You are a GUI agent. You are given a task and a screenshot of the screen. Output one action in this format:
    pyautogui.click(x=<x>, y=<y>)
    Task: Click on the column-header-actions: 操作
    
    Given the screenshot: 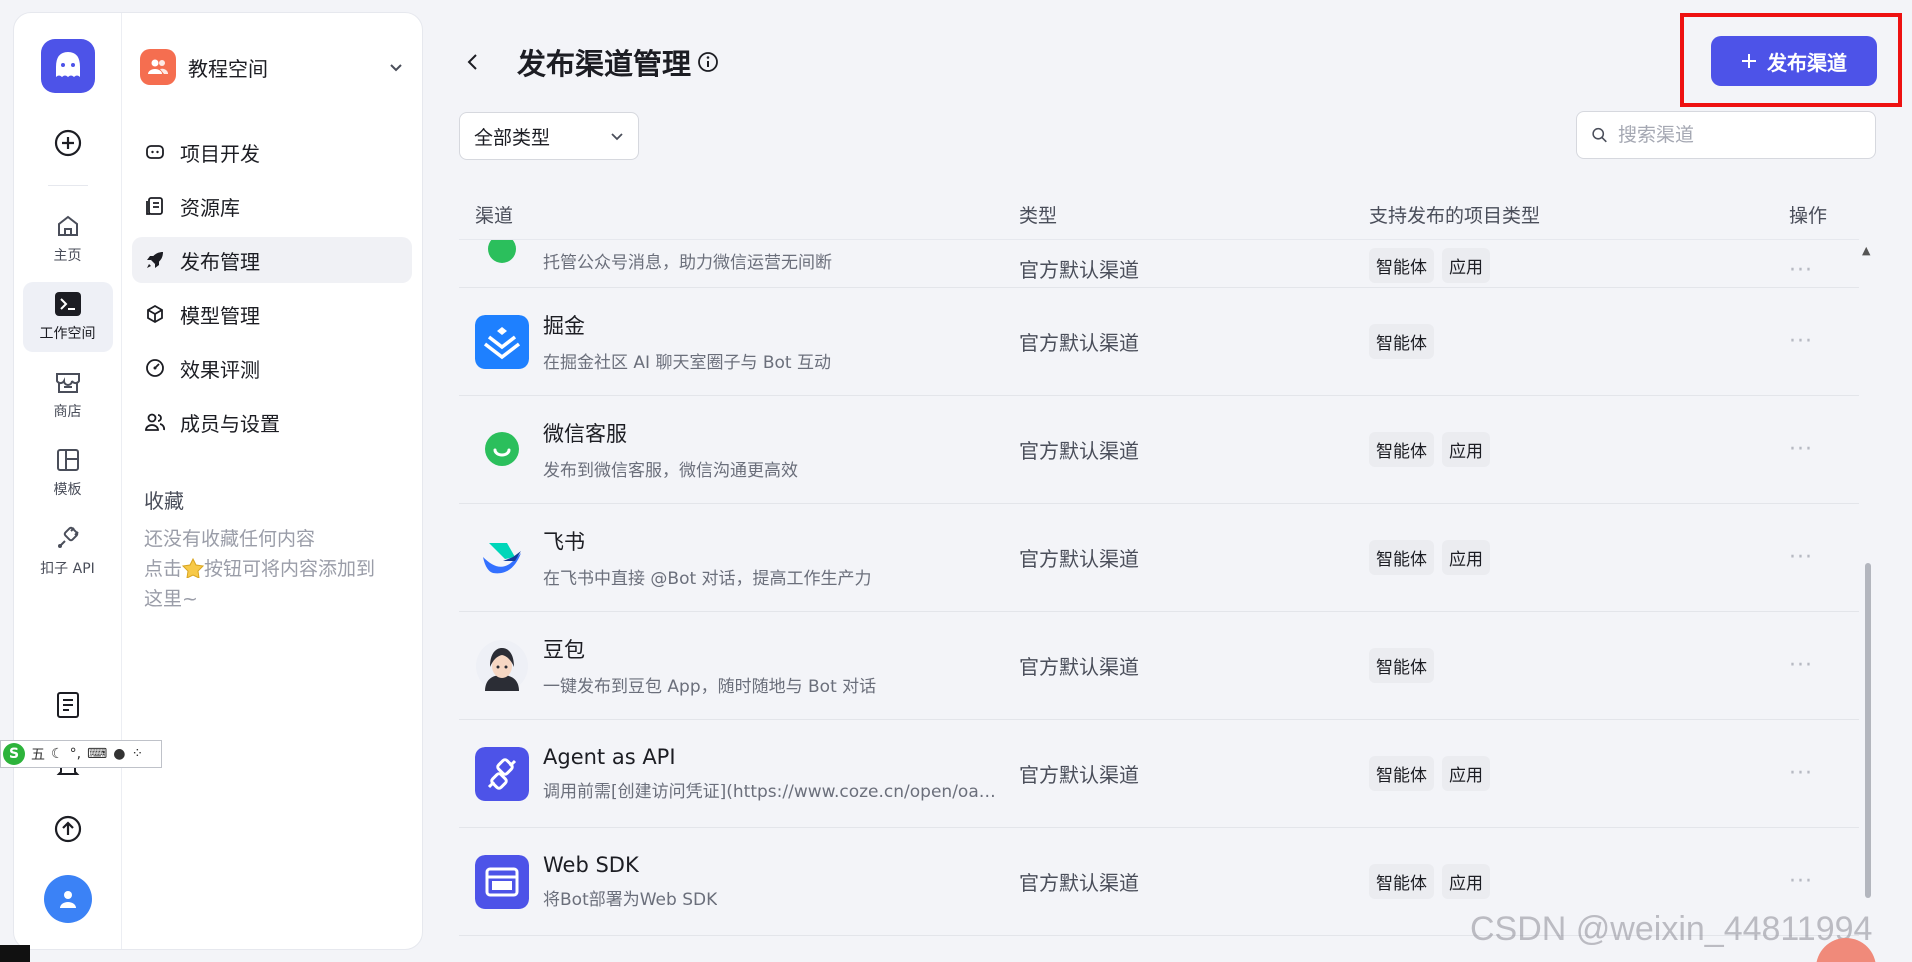 What is the action you would take?
    pyautogui.click(x=1808, y=216)
    